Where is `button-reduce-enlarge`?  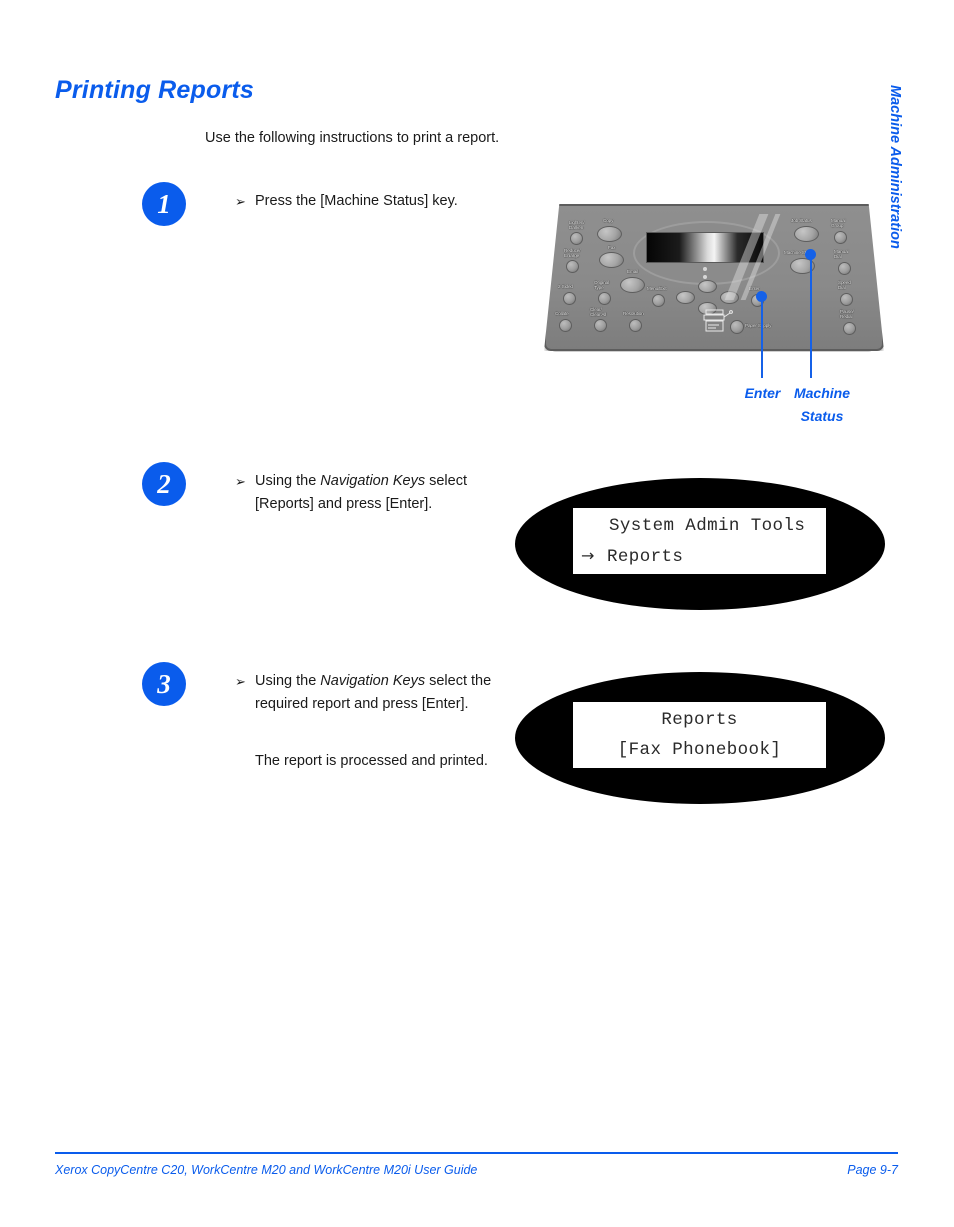 button-reduce-enlarge is located at coordinates (572, 266).